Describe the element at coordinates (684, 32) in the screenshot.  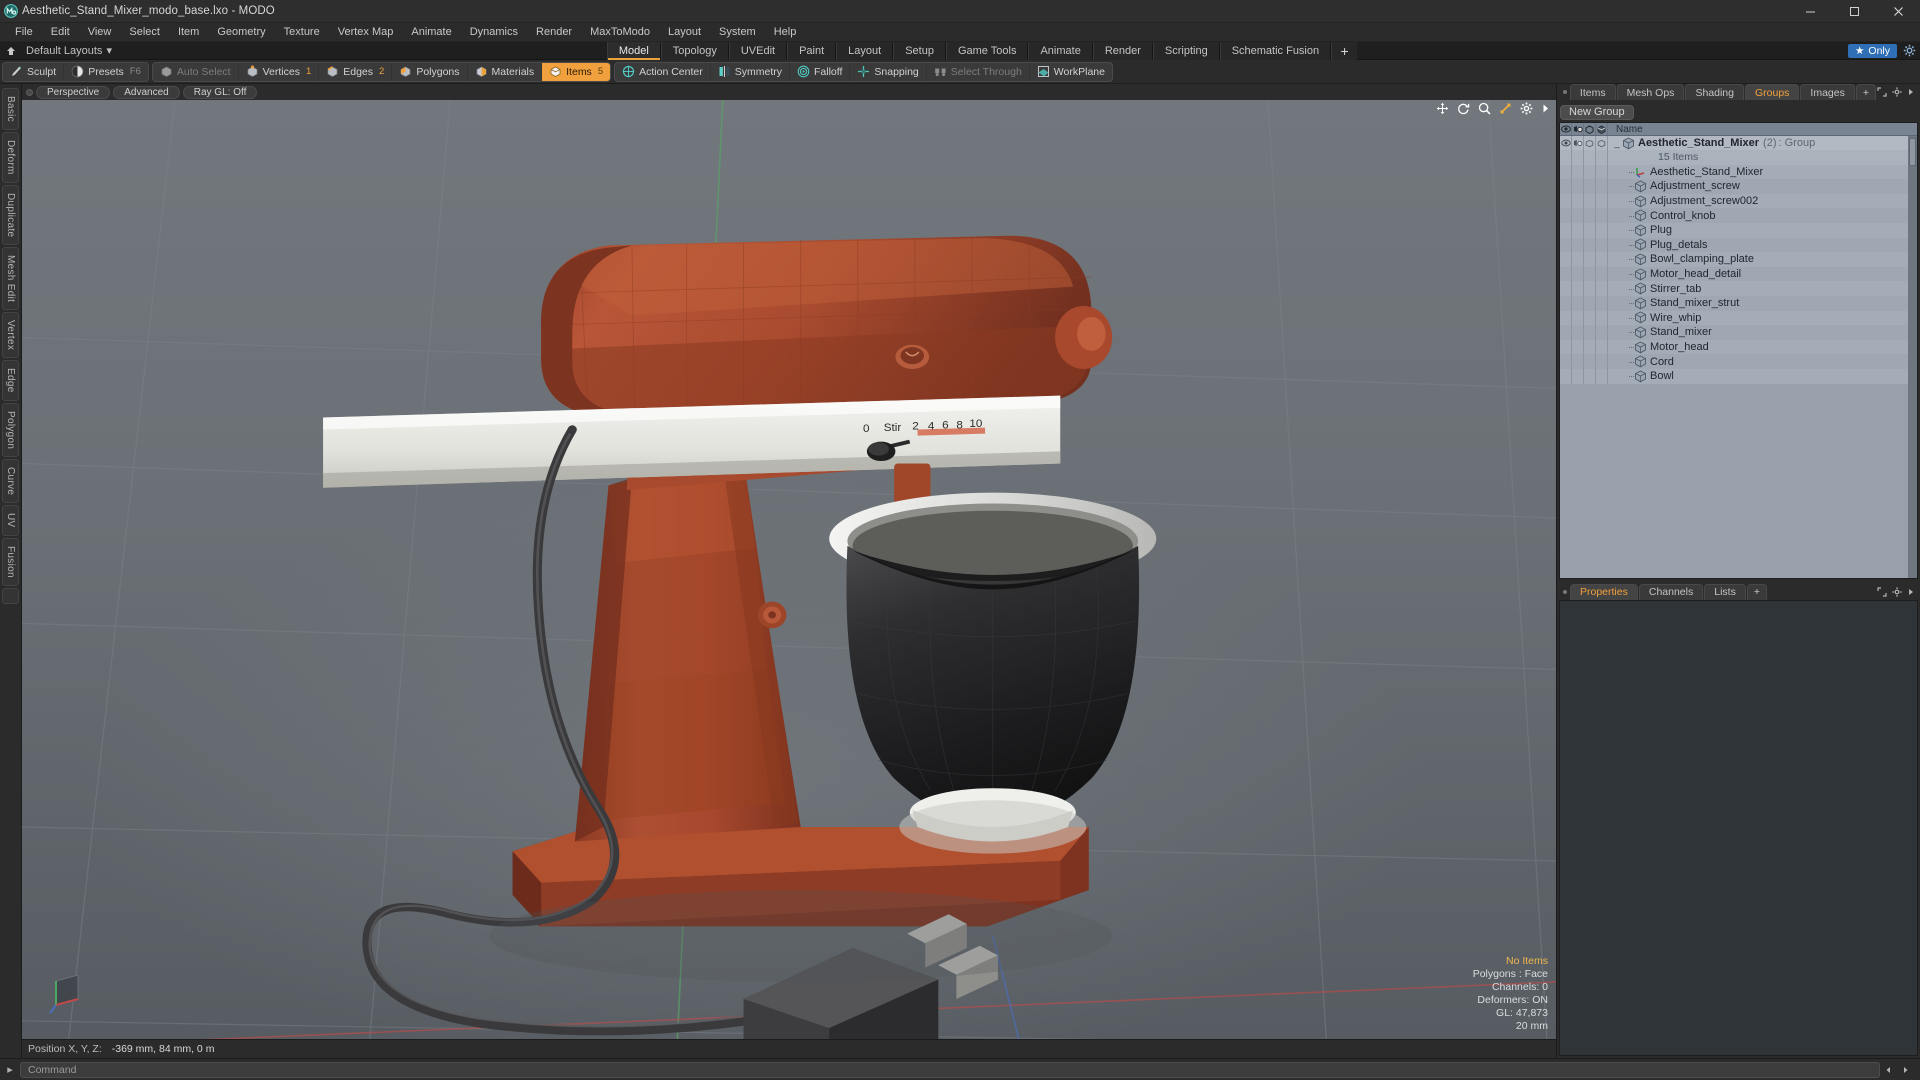
I see `menu-layout: Layout` at that location.